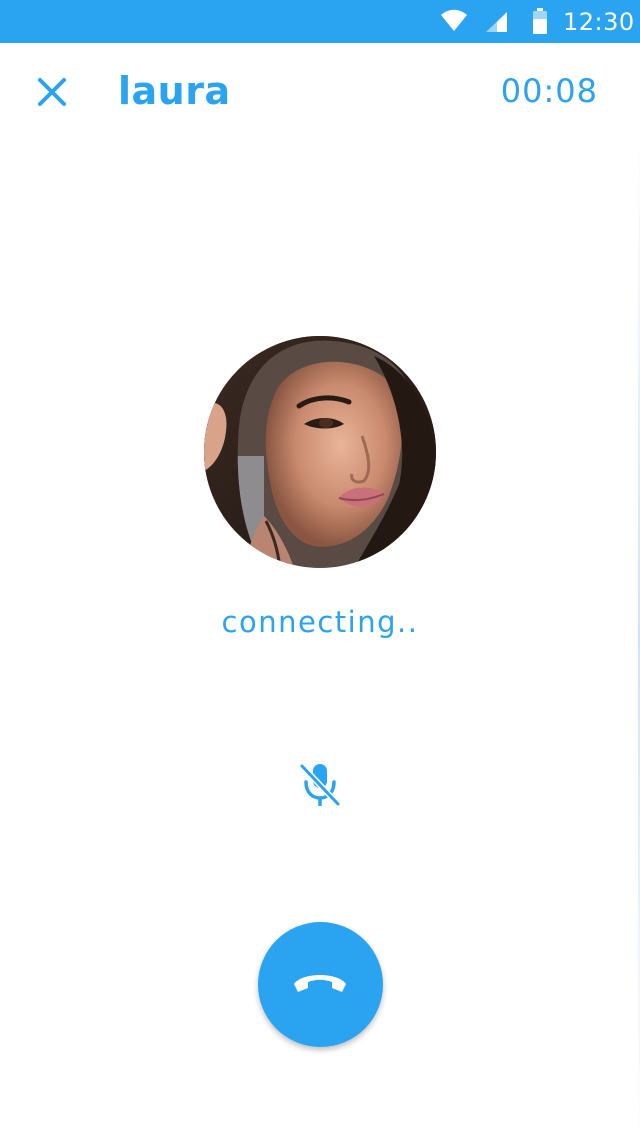  I want to click on phone-hangup-icon, so click(320, 983).